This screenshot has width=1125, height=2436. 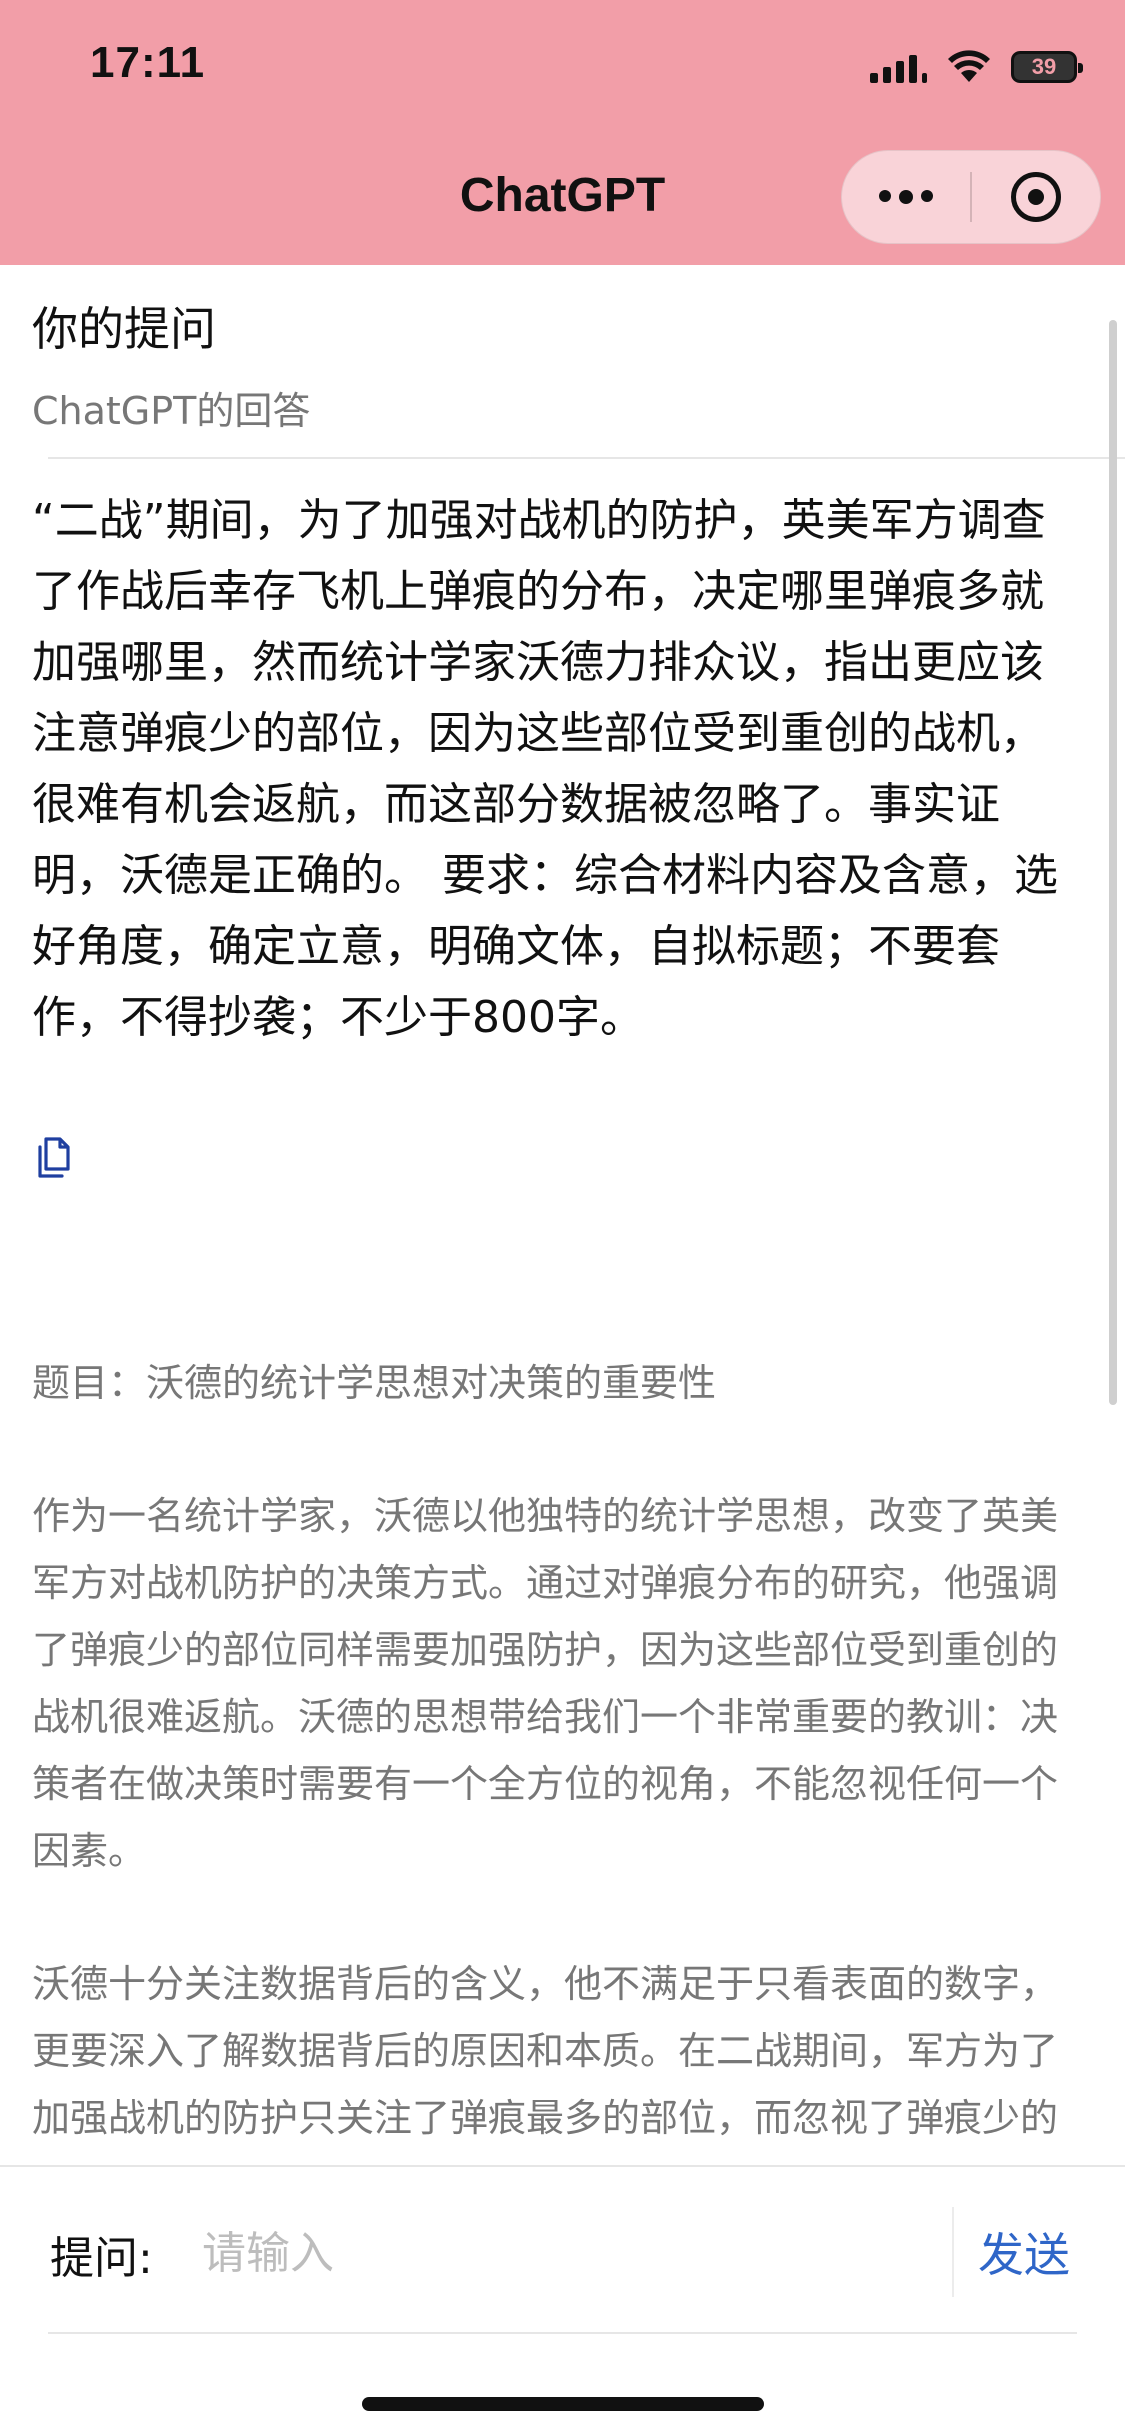 What do you see at coordinates (971, 197) in the screenshot?
I see `mini-program-capsule` at bounding box center [971, 197].